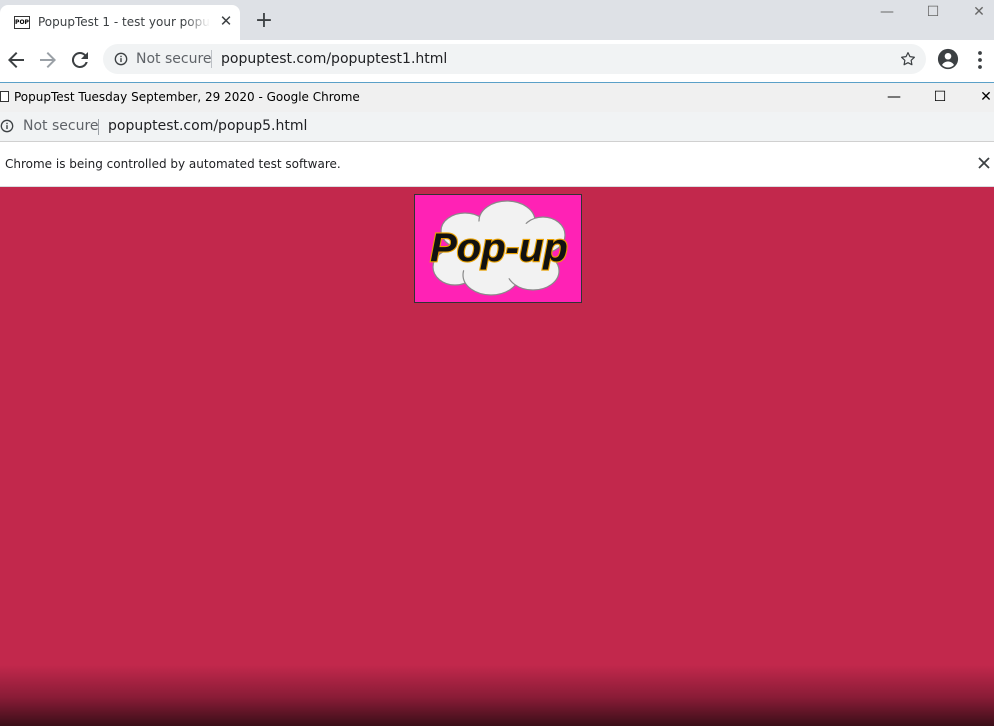 Image resolution: width=994 pixels, height=726 pixels. I want to click on security-label: Not secure, so click(174, 59).